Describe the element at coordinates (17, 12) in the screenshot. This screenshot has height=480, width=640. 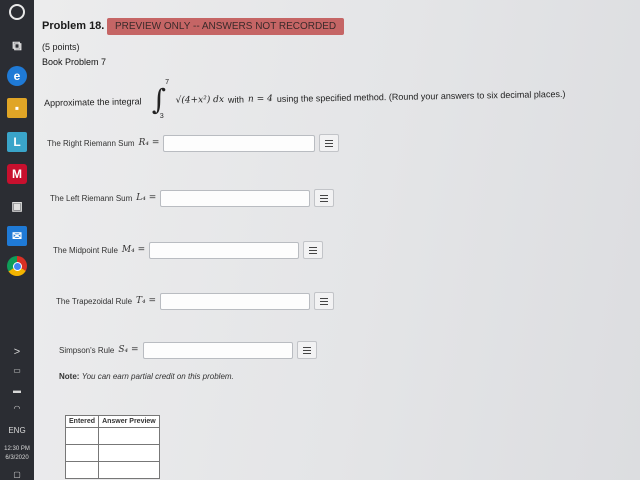
I see `start-circle-icon` at that location.